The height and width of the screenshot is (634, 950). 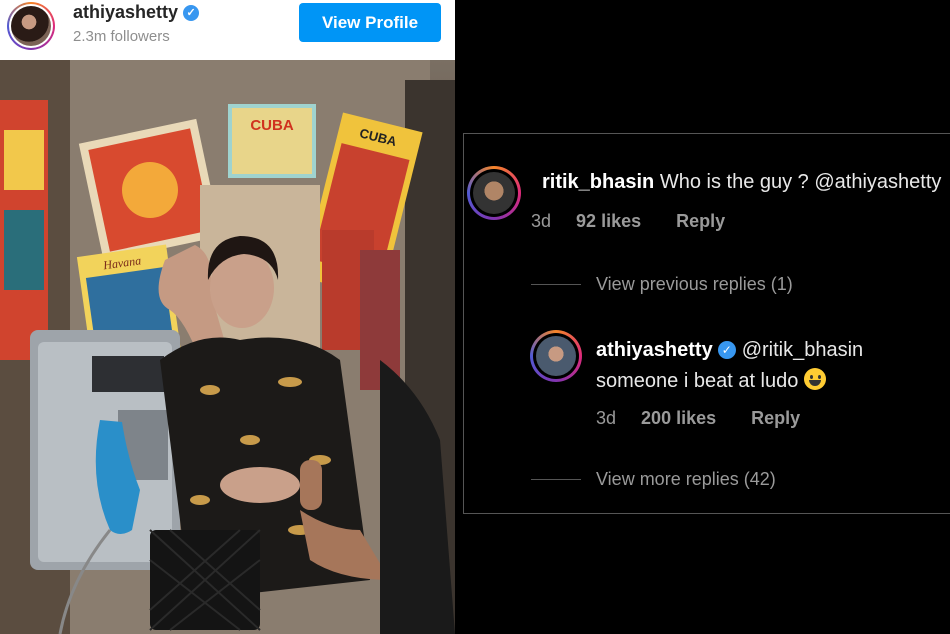 What do you see at coordinates (802, 350) in the screenshot?
I see `reply-mention: @ritik_bhasin` at bounding box center [802, 350].